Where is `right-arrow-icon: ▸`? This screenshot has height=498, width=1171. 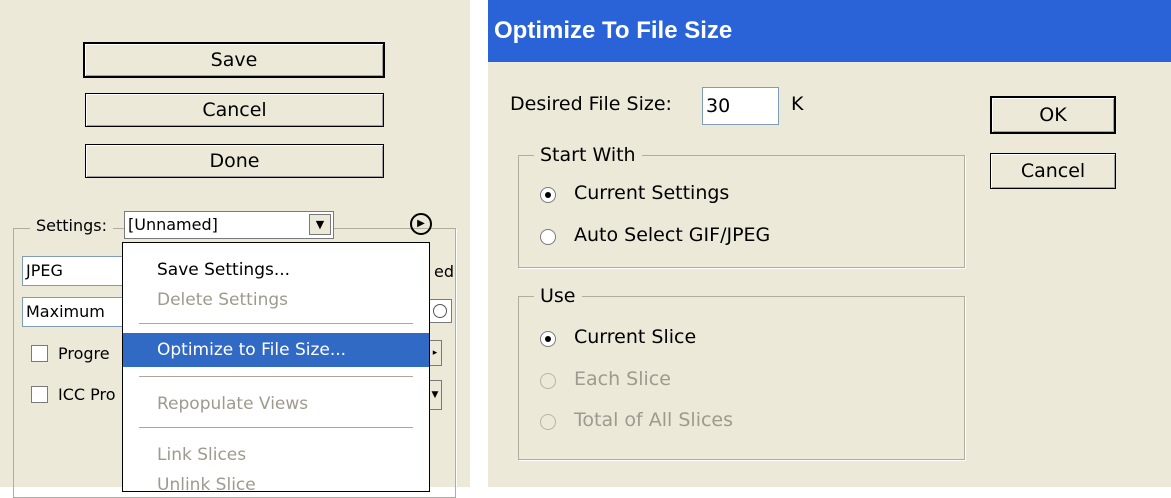 right-arrow-icon: ▸ is located at coordinates (435, 353).